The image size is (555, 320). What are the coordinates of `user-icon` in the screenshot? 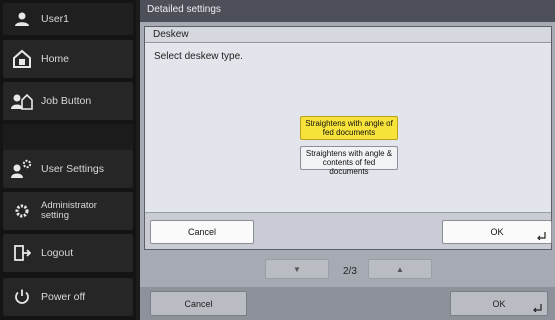 It's located at (22, 19).